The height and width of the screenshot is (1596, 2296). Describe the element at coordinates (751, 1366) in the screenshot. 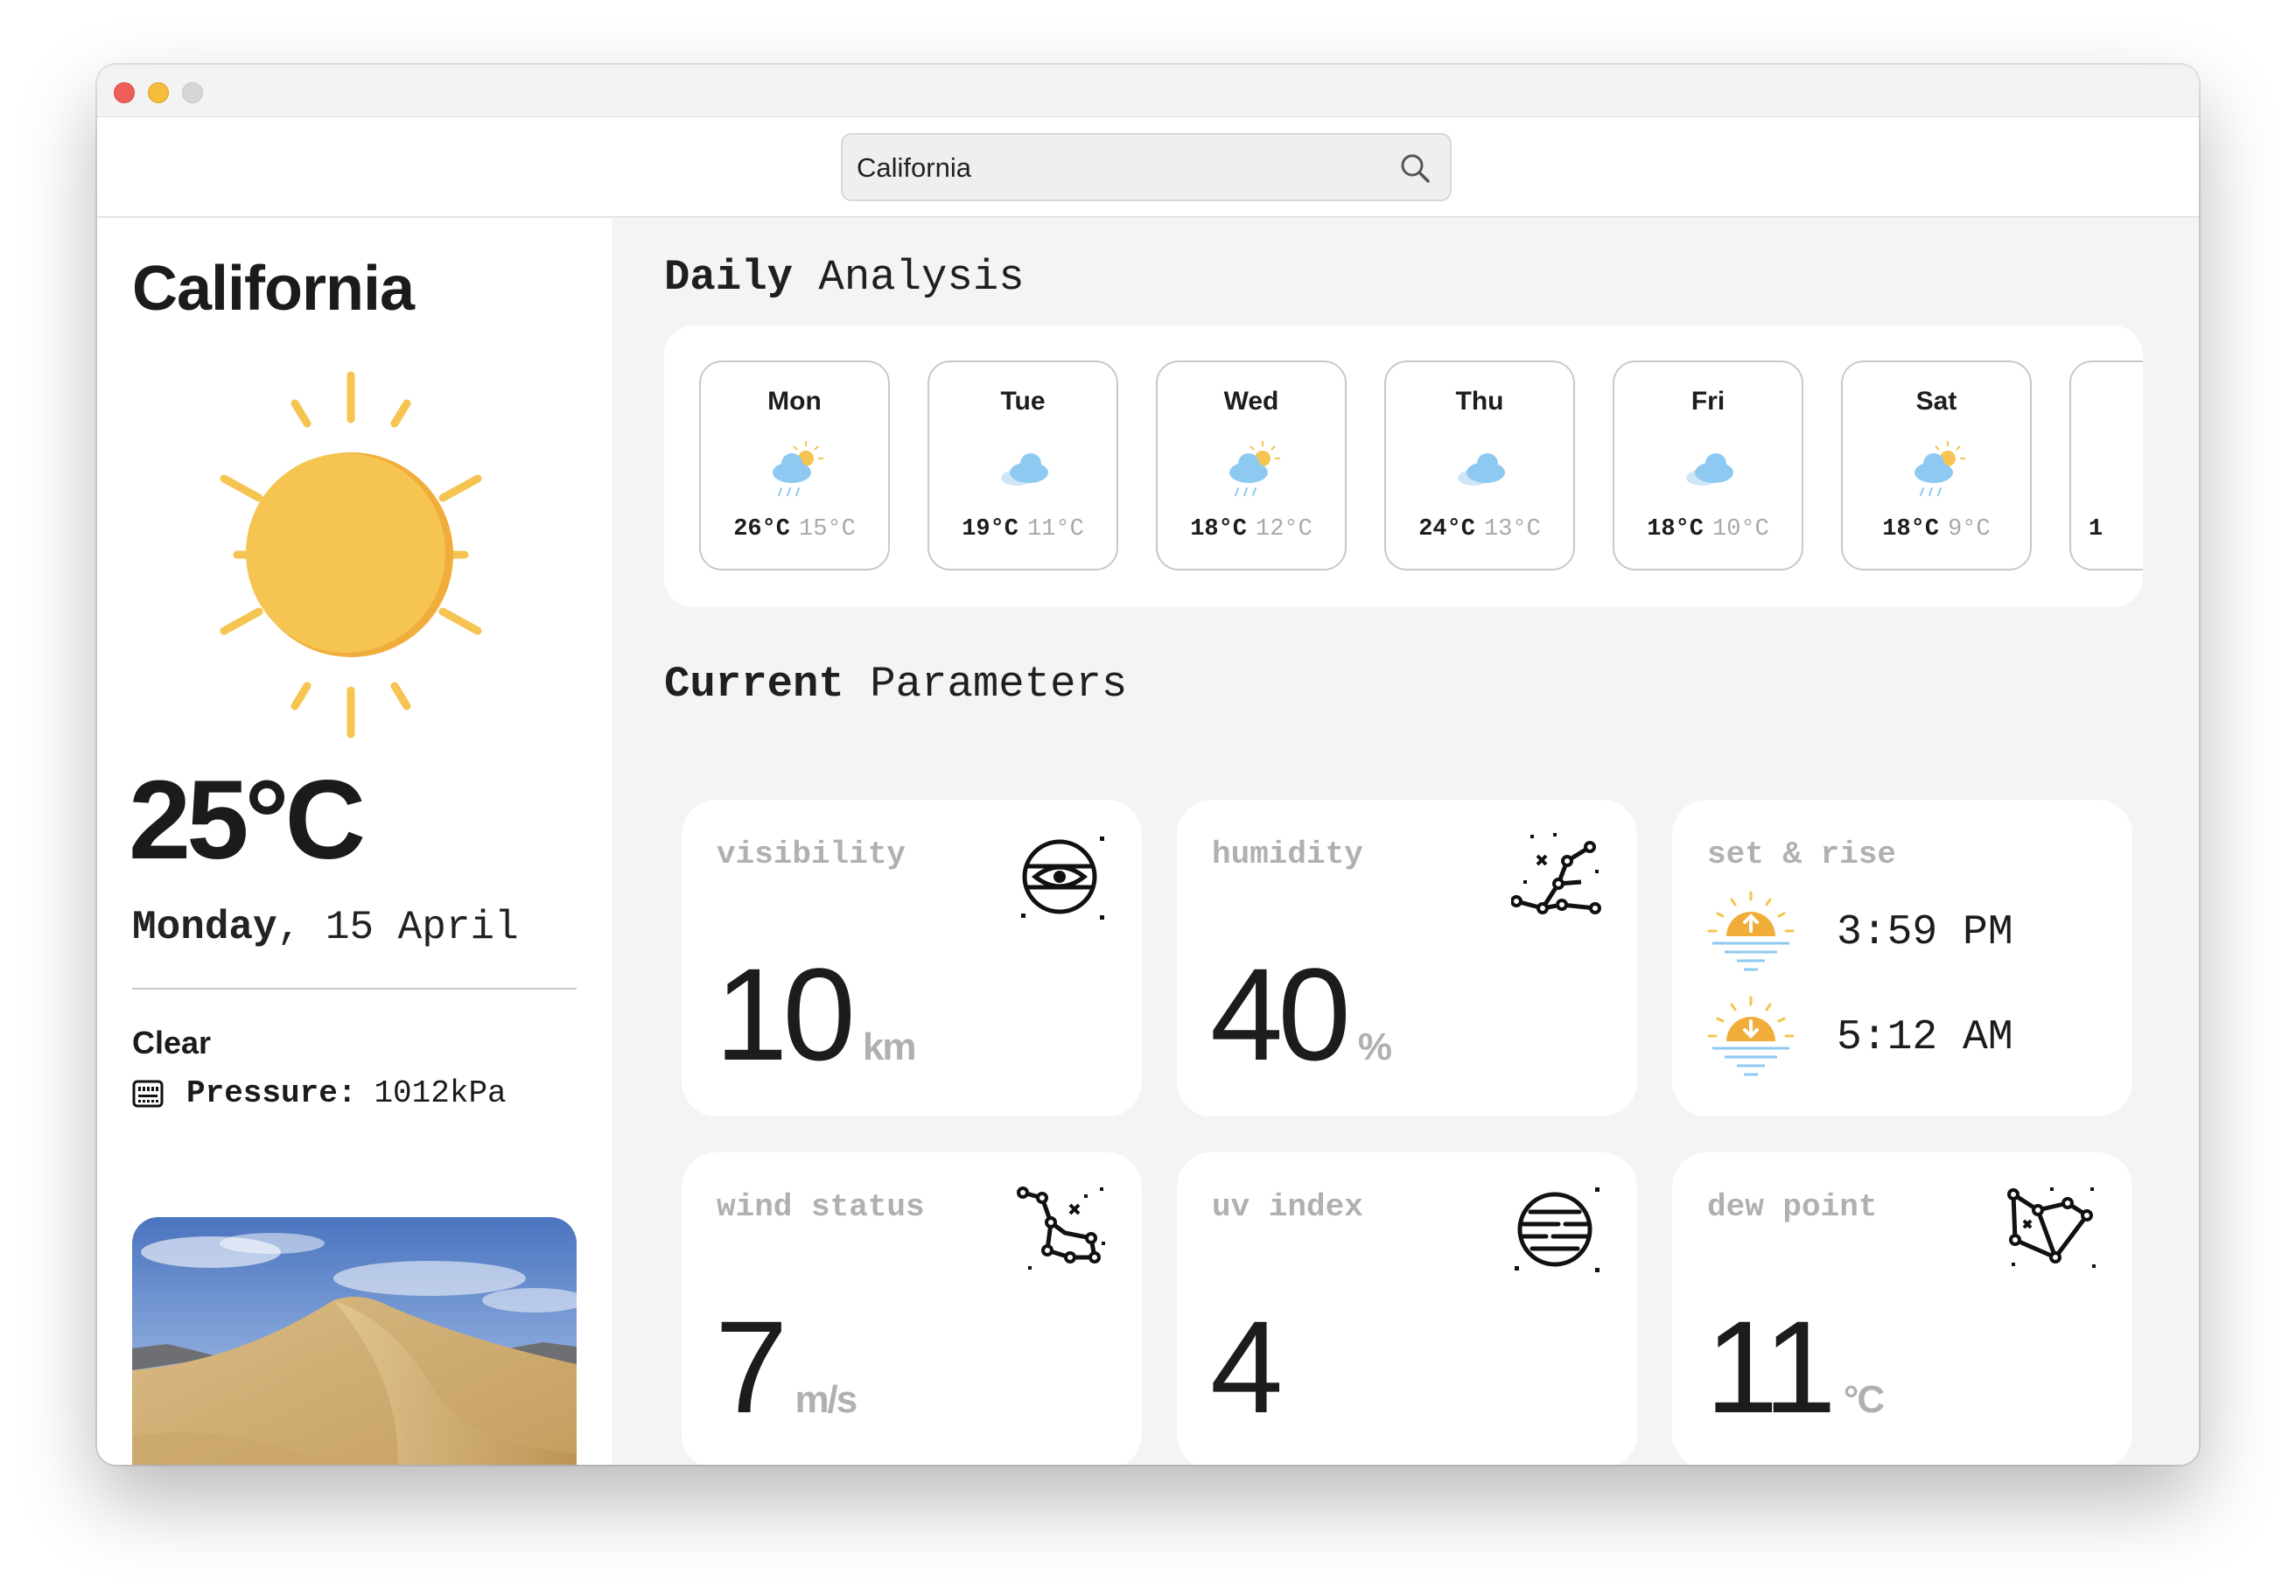

I see `wind-value: 7` at that location.